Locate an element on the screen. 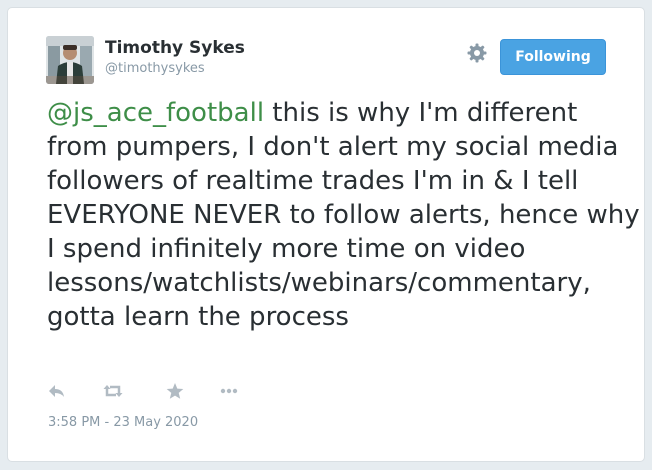 The width and height of the screenshot is (652, 470). avatar is located at coordinates (70, 60).